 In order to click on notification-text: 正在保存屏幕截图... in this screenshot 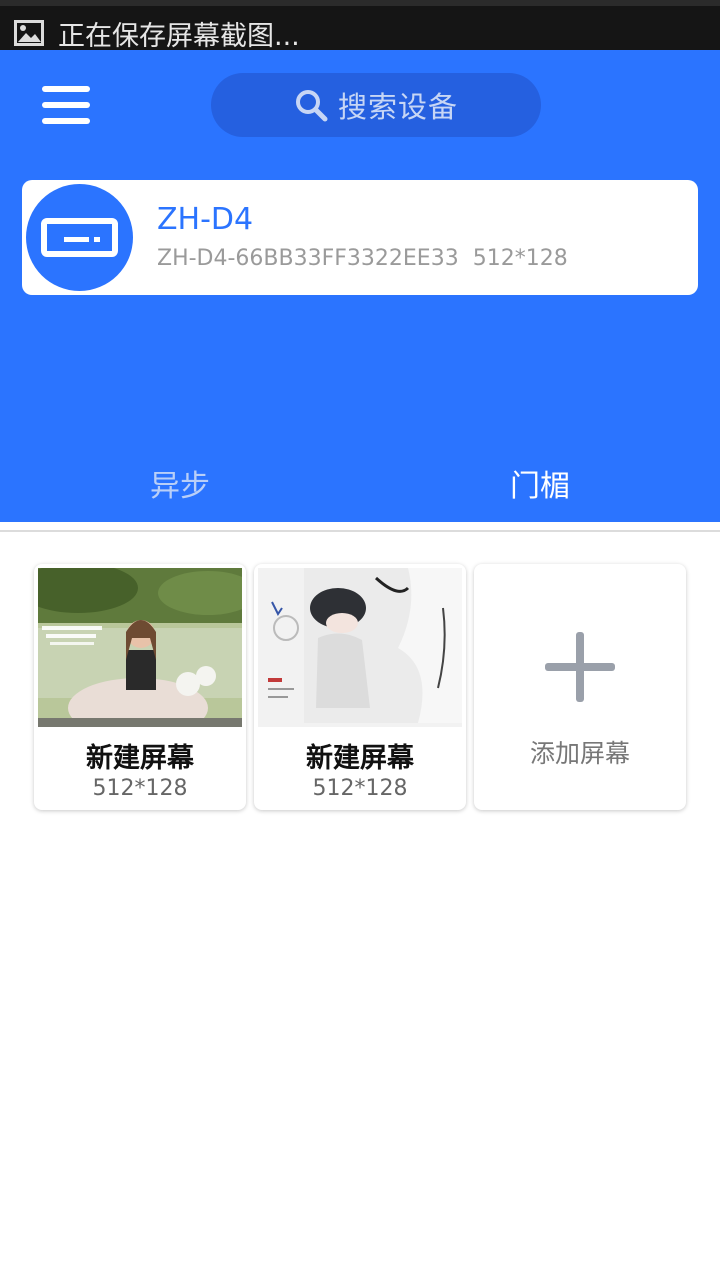, I will do `click(179, 35)`.